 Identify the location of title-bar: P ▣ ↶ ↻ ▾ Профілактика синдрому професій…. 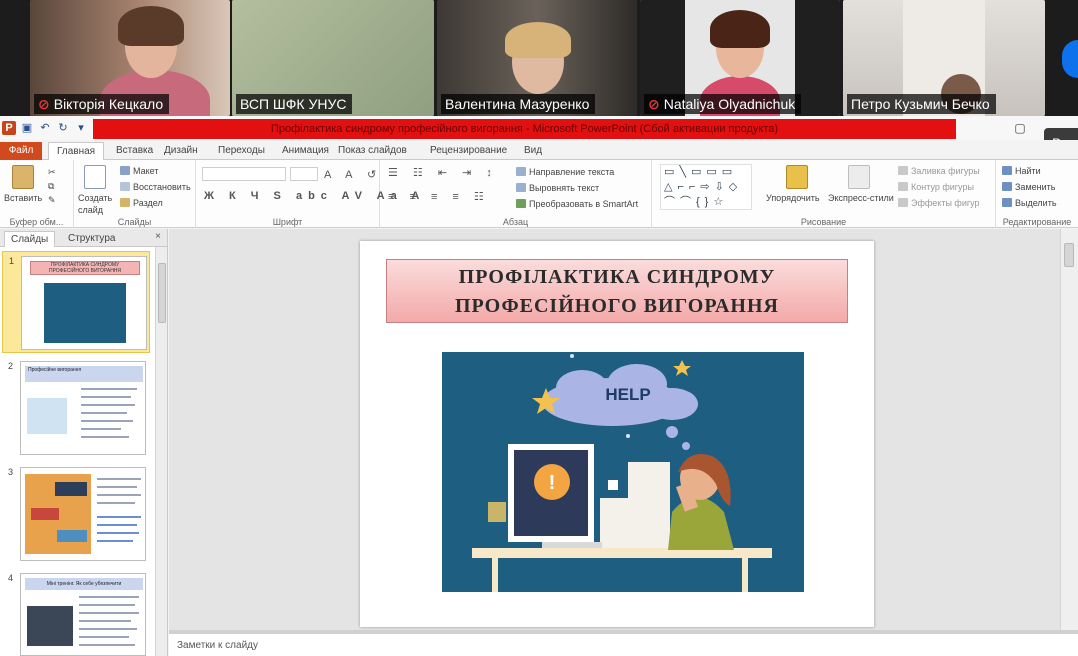
(539, 137).